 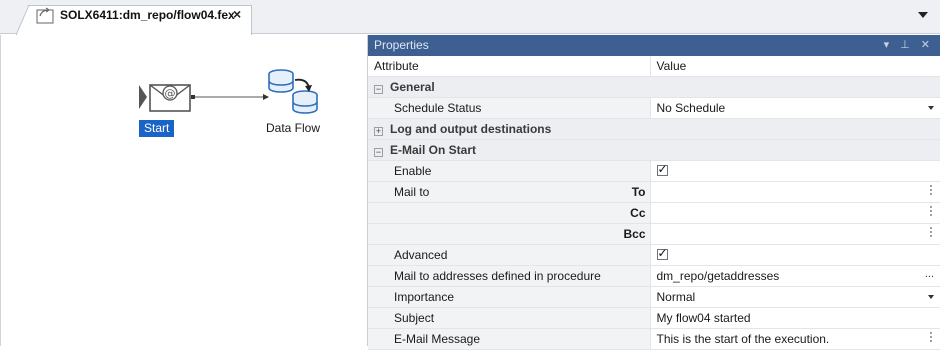 What do you see at coordinates (743, 339) in the screenshot?
I see `email-message-value: This is the start of the execution.` at bounding box center [743, 339].